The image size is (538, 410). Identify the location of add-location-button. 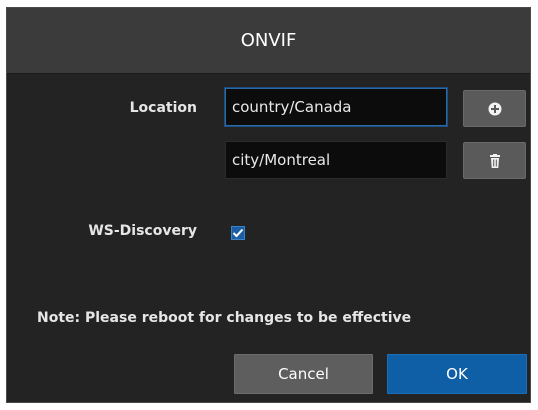
(494, 108).